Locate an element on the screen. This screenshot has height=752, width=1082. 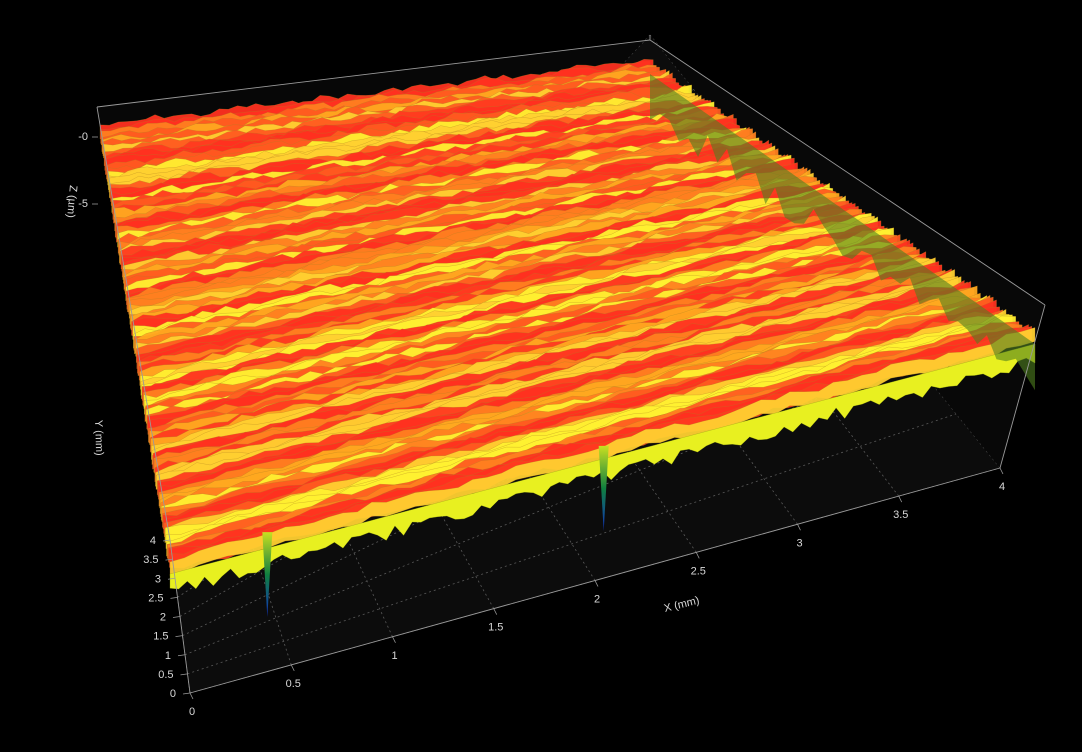
y-tick-label: 2.5 is located at coordinates (155, 598).